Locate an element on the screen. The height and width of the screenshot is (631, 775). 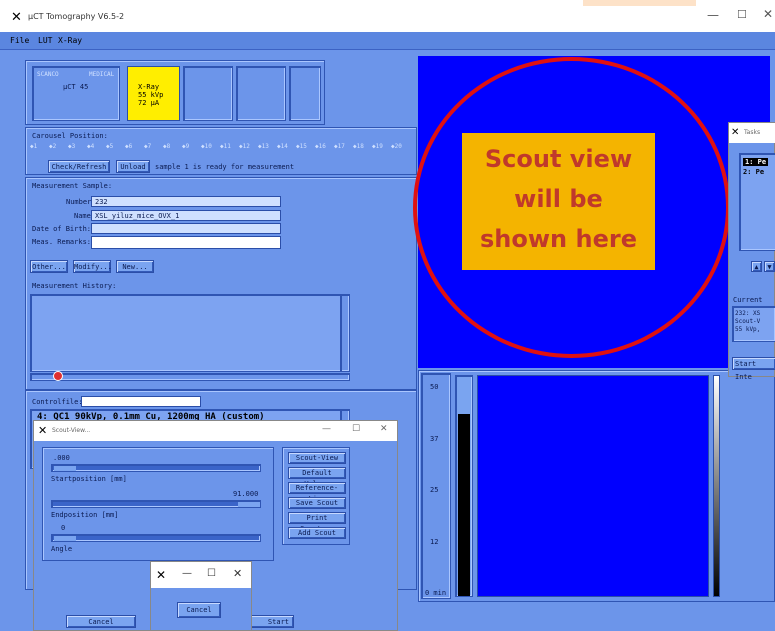
menu-file: File is located at coordinates (19, 40).